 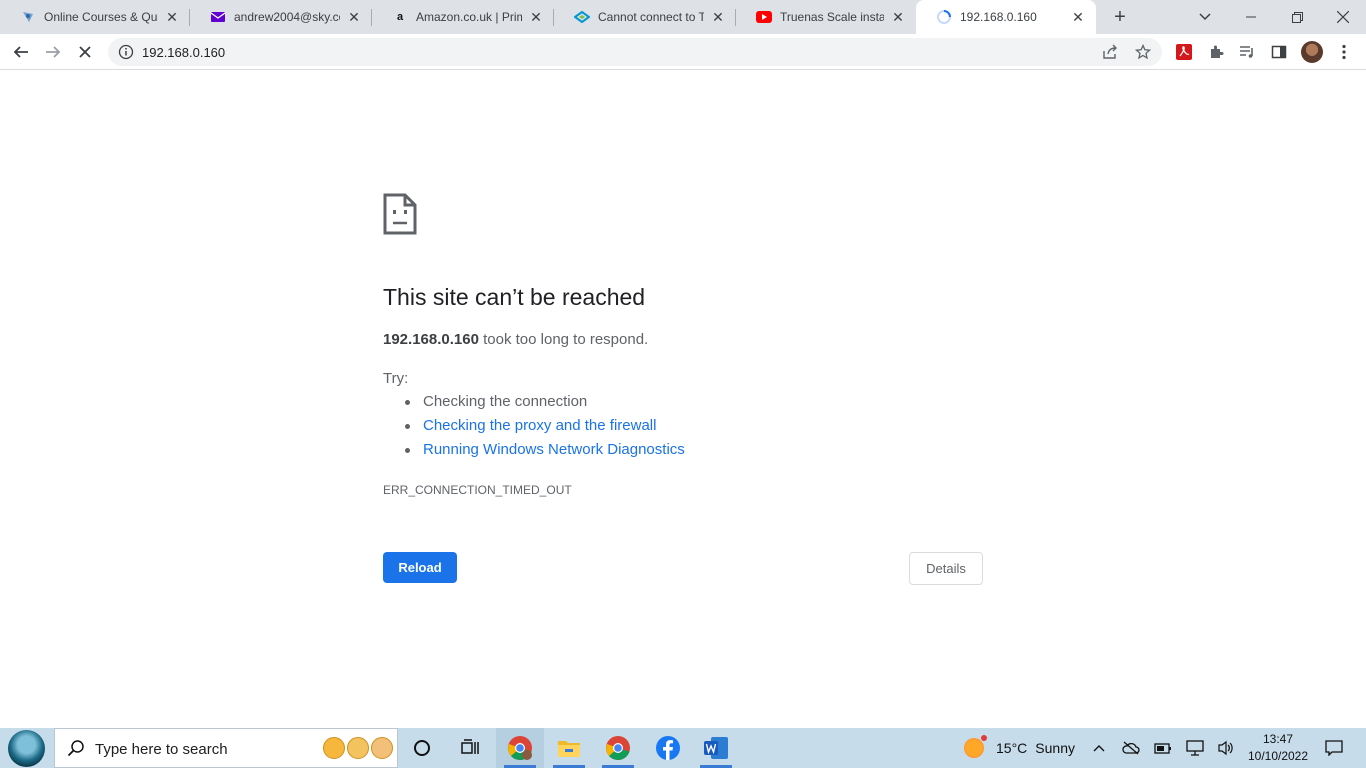 What do you see at coordinates (396, 378) in the screenshot?
I see `try-label: Try:` at bounding box center [396, 378].